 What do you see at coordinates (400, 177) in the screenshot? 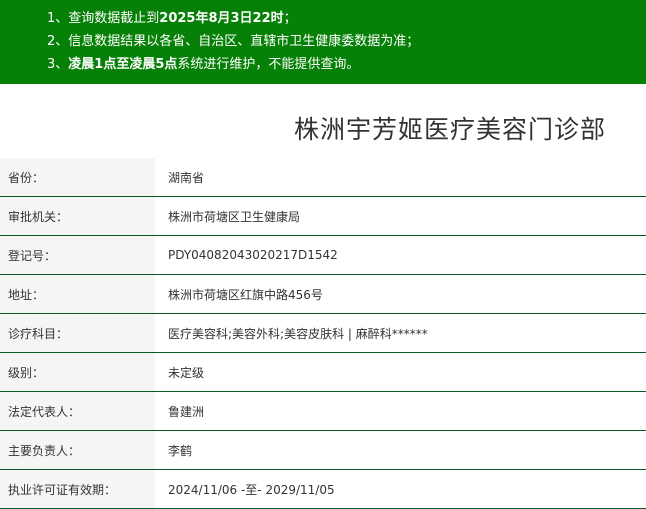
I see `row-value: 湖南省` at bounding box center [400, 177].